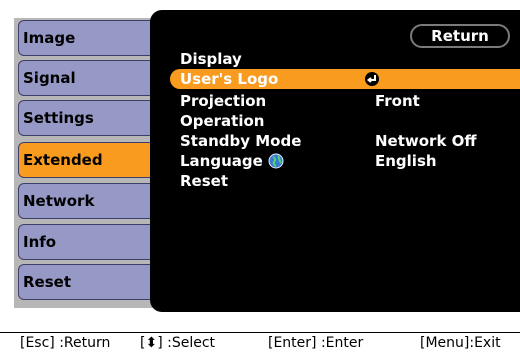  Describe the element at coordinates (345, 101) in the screenshot. I see `menu-item-projection: Projection Front` at that location.